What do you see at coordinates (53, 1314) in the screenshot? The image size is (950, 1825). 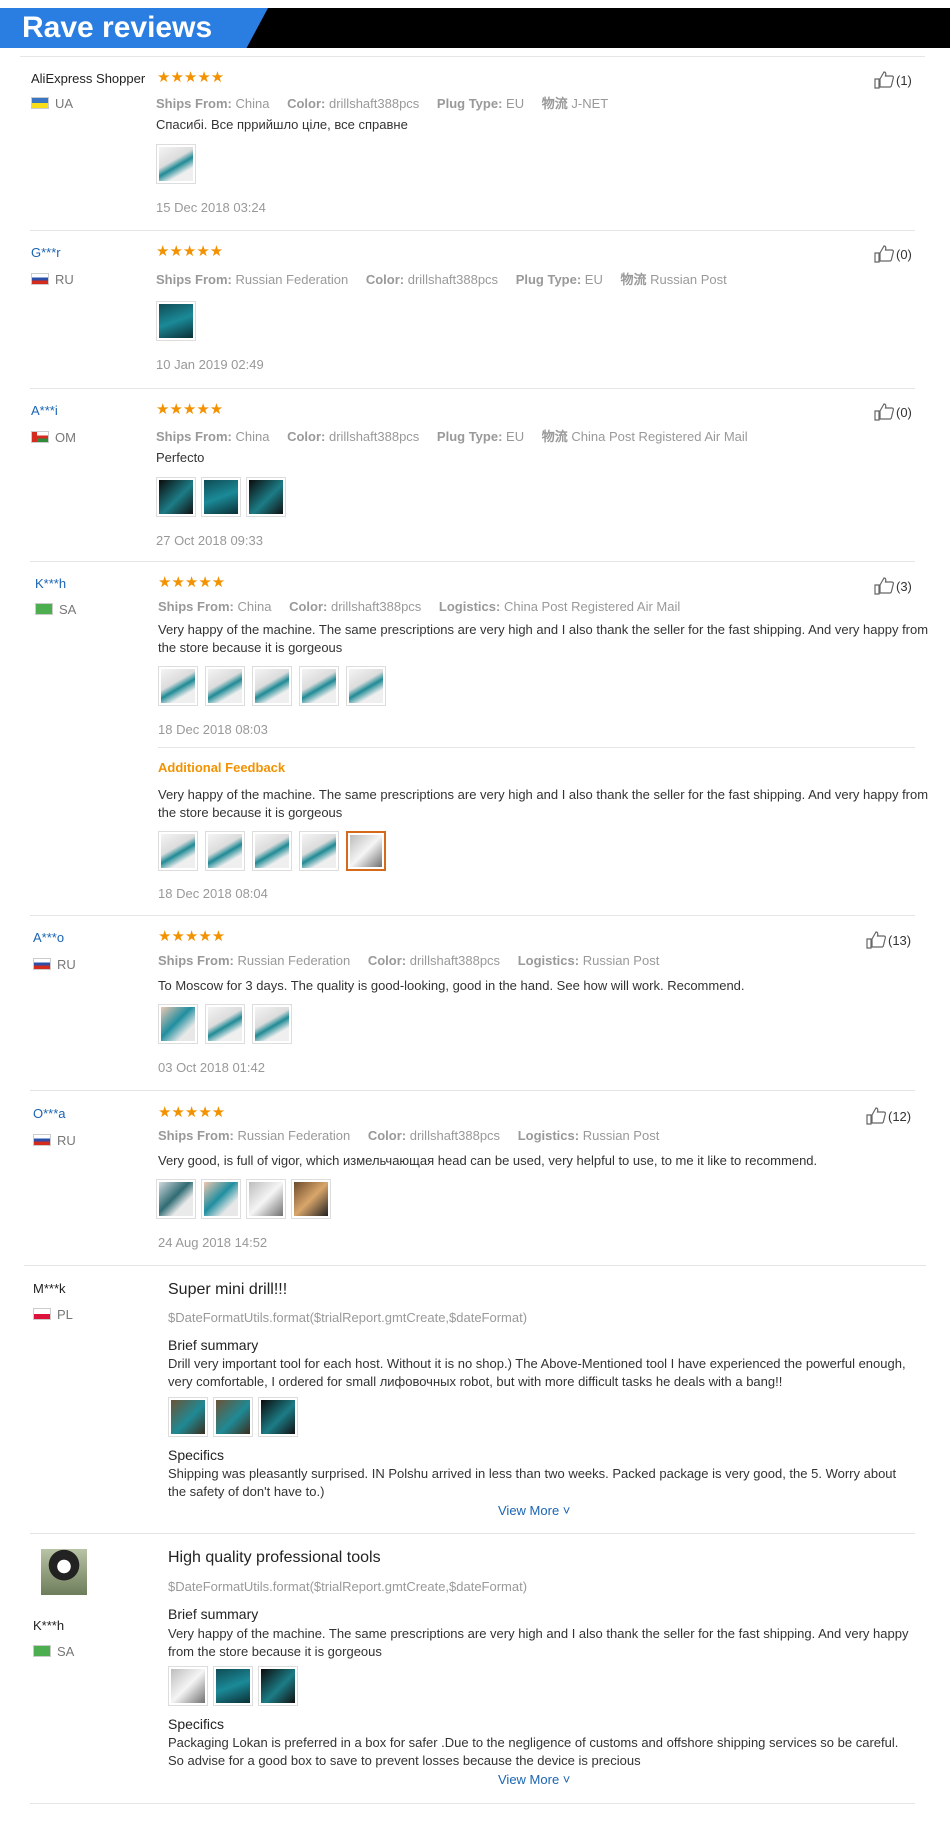 I see `reviewer-country: PL` at bounding box center [53, 1314].